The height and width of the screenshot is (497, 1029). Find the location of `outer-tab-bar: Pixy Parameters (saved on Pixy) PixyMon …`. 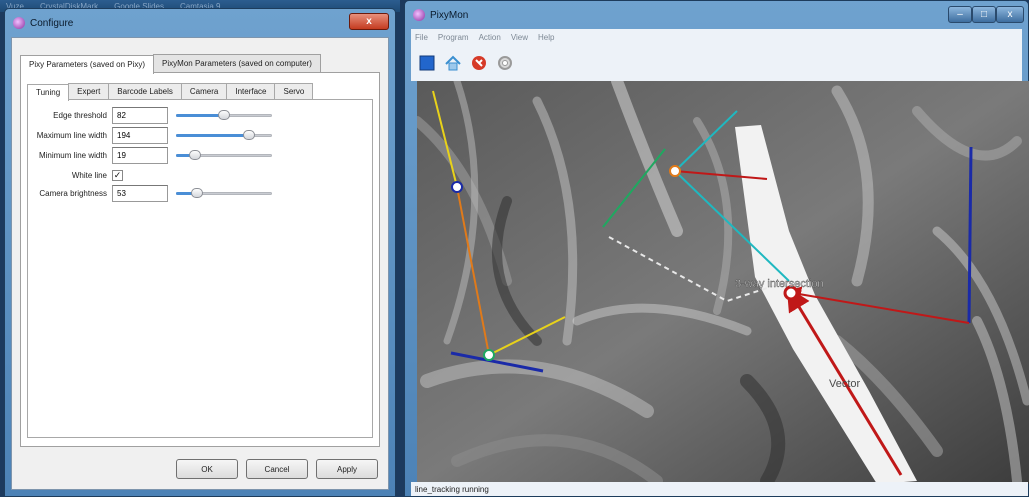

outer-tab-bar: Pixy Parameters (saved on Pixy) PixyMon … is located at coordinates (170, 64).